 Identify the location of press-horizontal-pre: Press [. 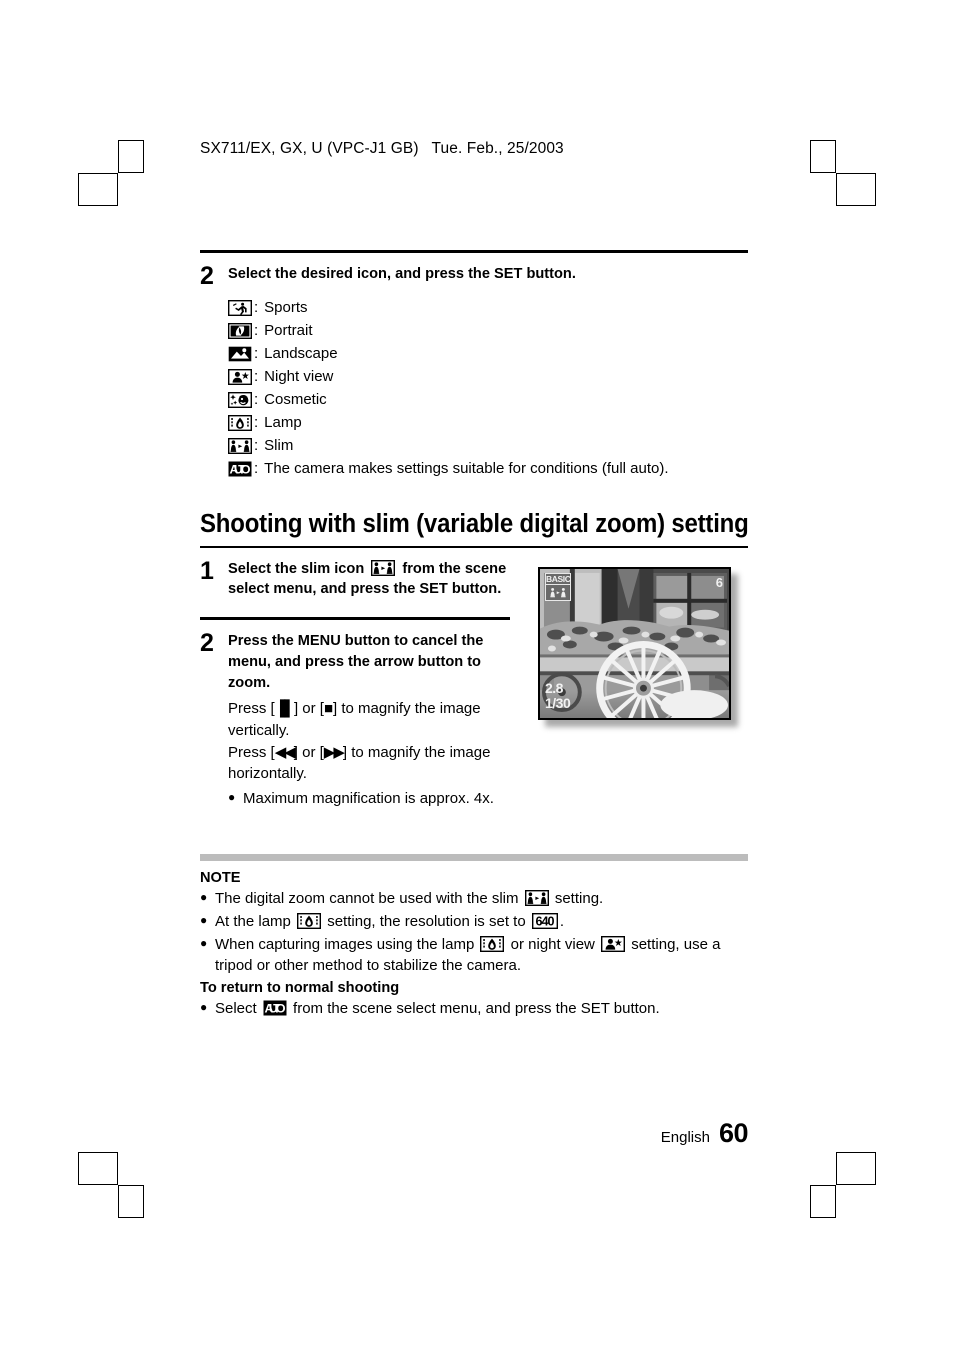
(251, 752).